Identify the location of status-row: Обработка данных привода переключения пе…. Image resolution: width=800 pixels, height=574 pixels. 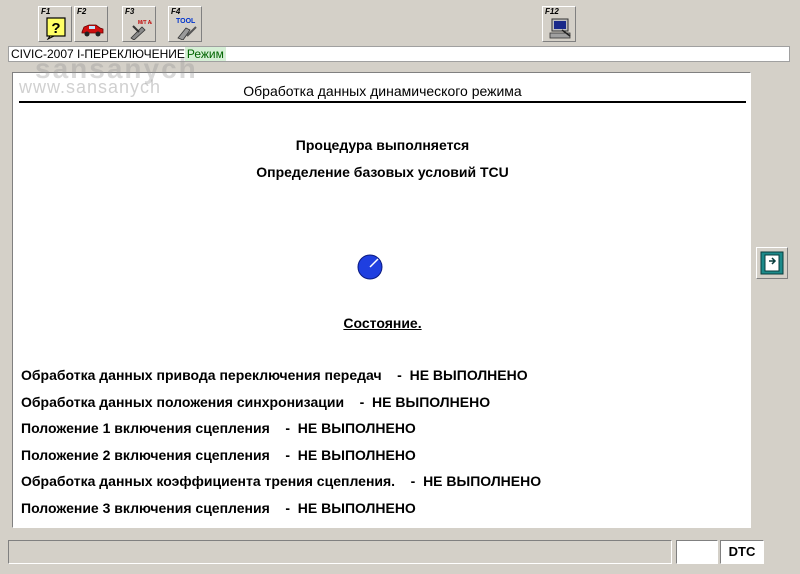
(274, 375).